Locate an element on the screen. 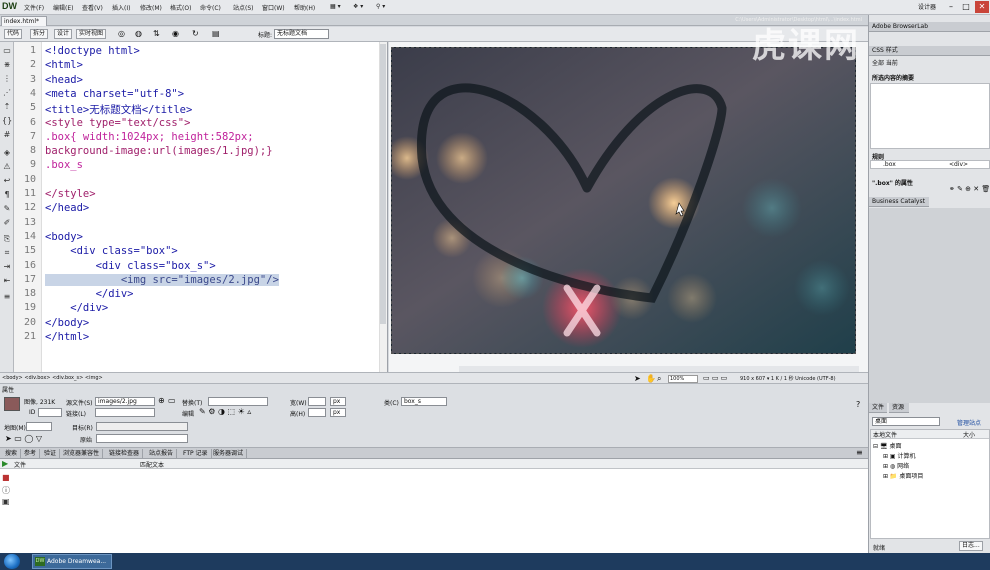  original-input is located at coordinates (142, 438).